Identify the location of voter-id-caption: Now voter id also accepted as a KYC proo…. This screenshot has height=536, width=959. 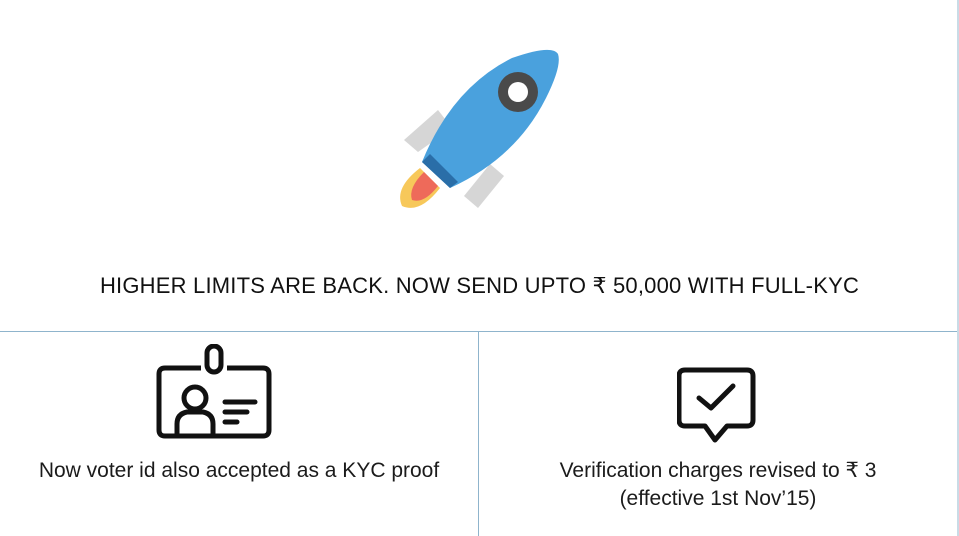
(239, 470).